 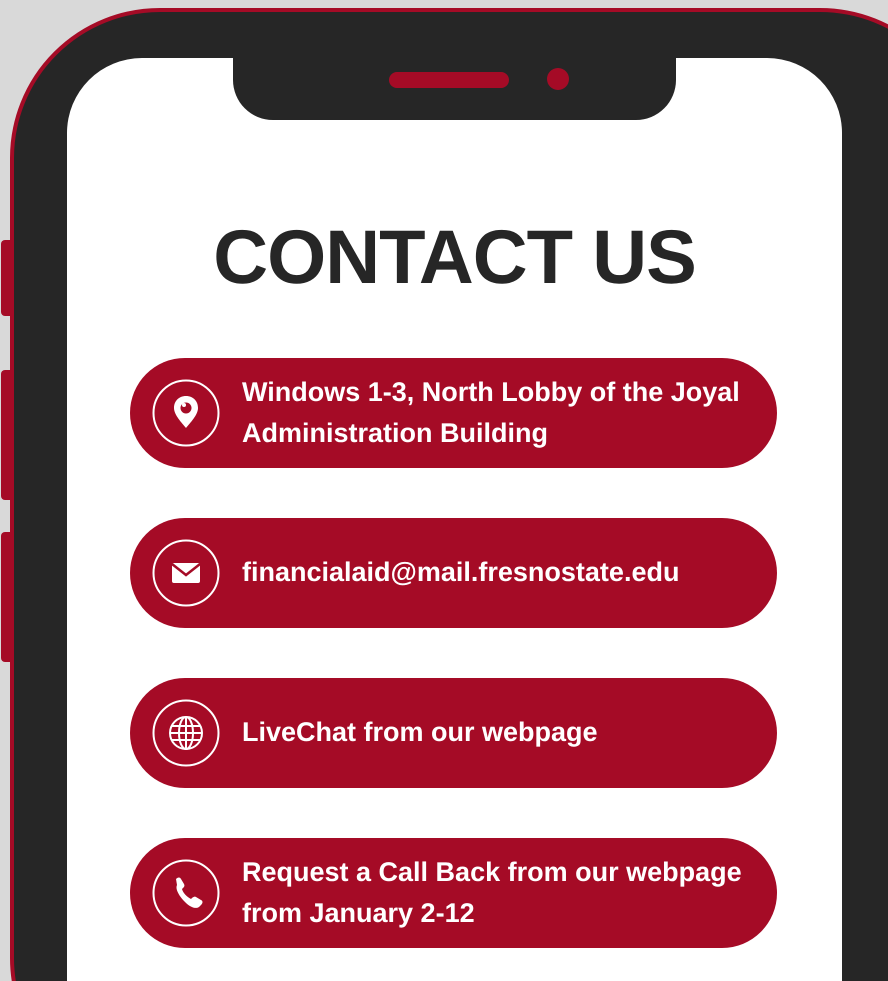 I want to click on email-icon, so click(x=186, y=572).